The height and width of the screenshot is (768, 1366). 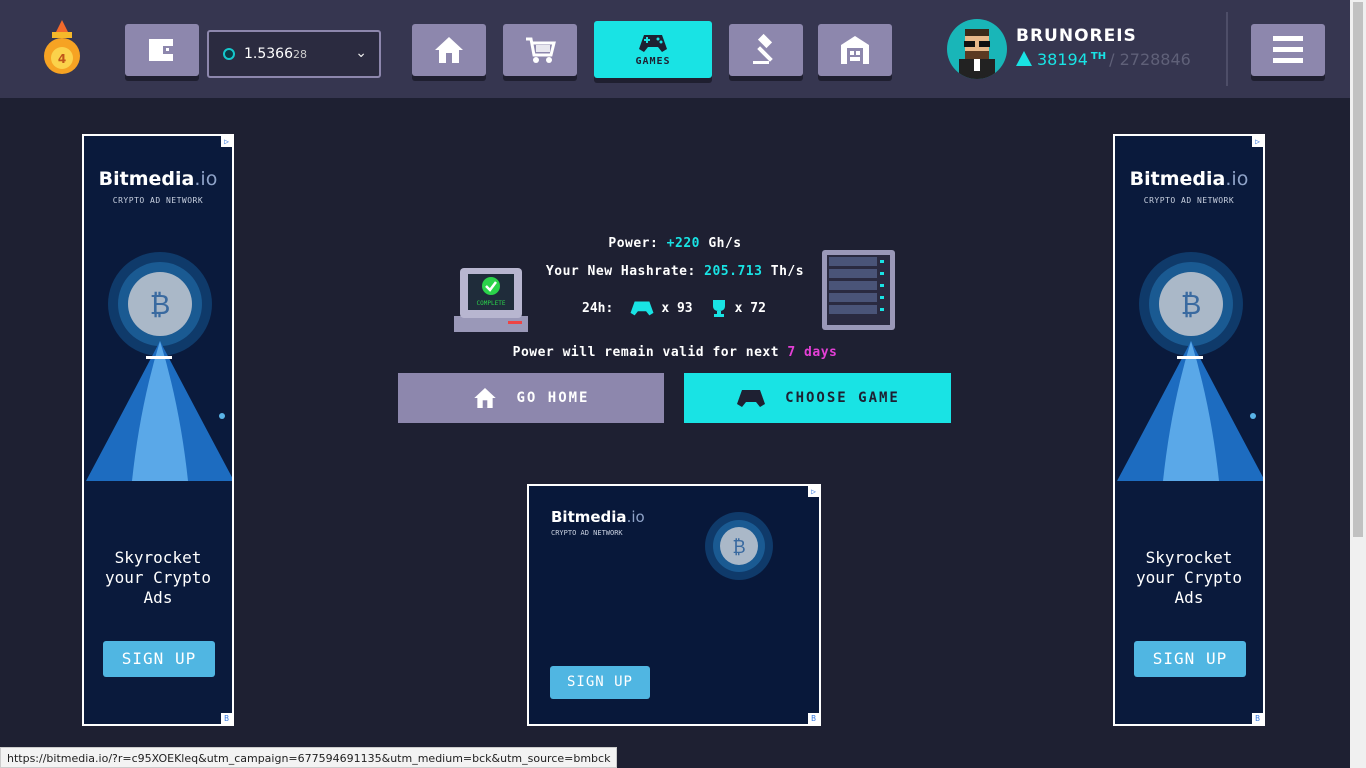 What do you see at coordinates (1062, 59) in the screenshot?
I see `hashrate-value: 38194` at bounding box center [1062, 59].